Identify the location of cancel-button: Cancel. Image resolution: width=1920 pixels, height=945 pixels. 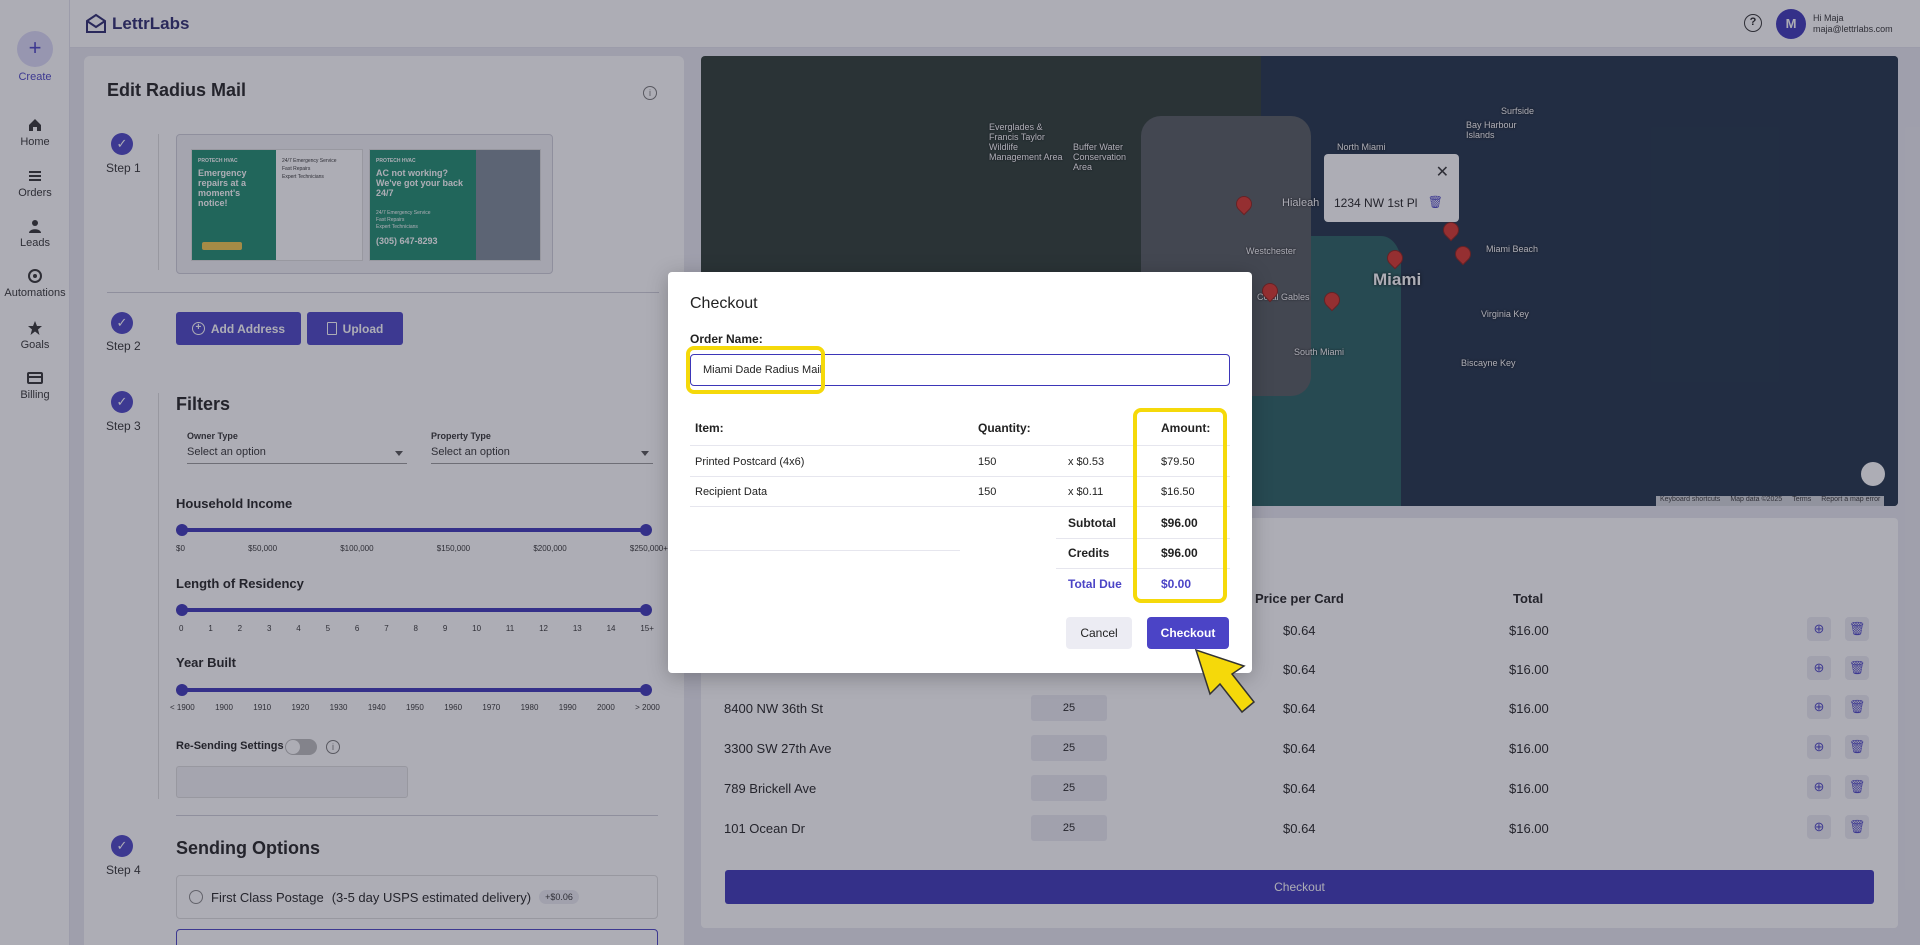
(1099, 633).